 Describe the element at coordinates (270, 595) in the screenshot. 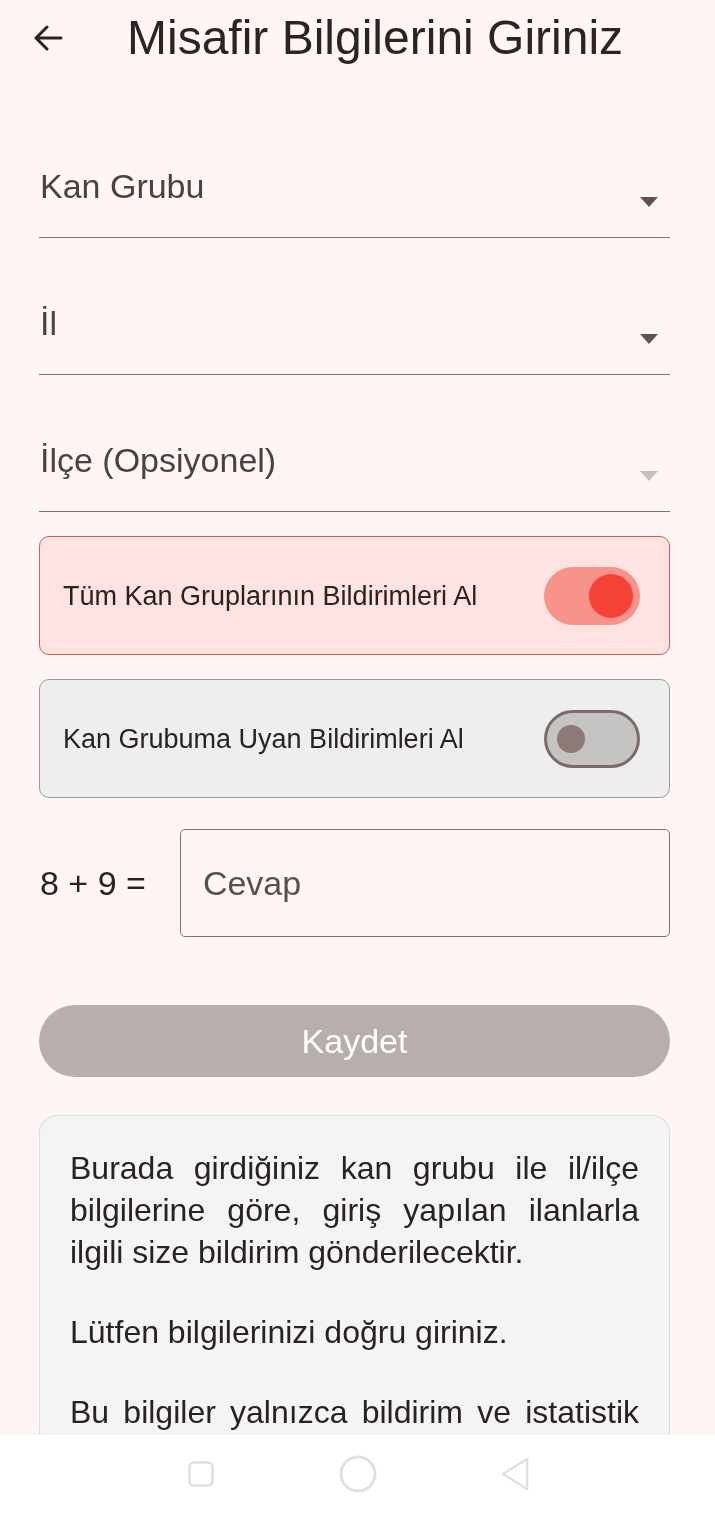

I see `toggle-label: Tüm Kan Gruplarının Bildirimleri Al` at that location.